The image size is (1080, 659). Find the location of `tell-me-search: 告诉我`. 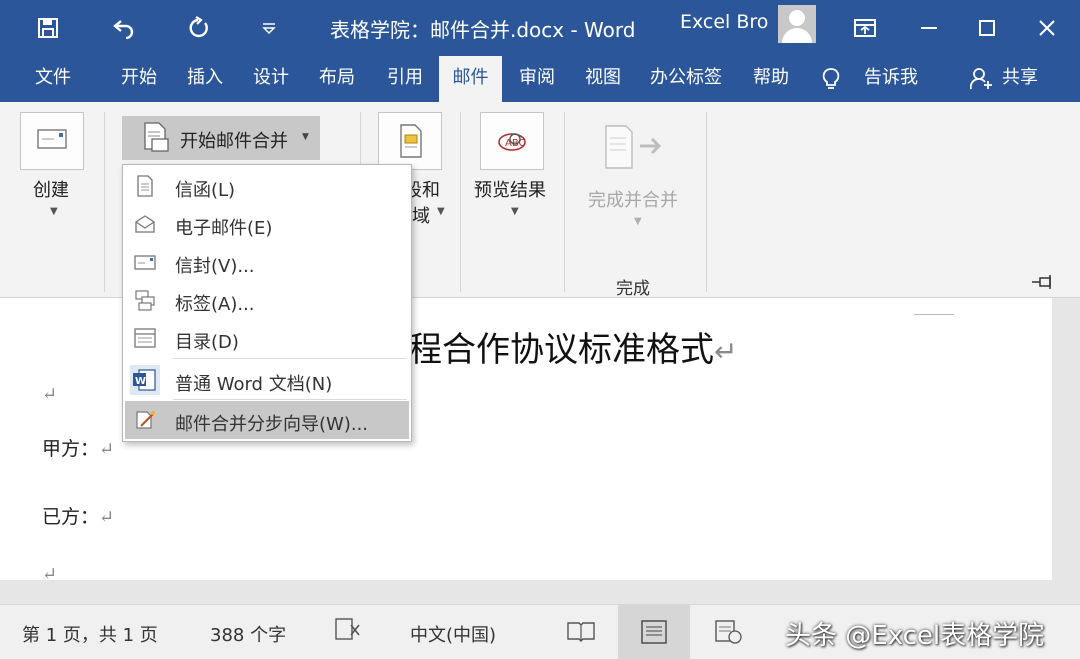

tell-me-search: 告诉我 is located at coordinates (891, 79).